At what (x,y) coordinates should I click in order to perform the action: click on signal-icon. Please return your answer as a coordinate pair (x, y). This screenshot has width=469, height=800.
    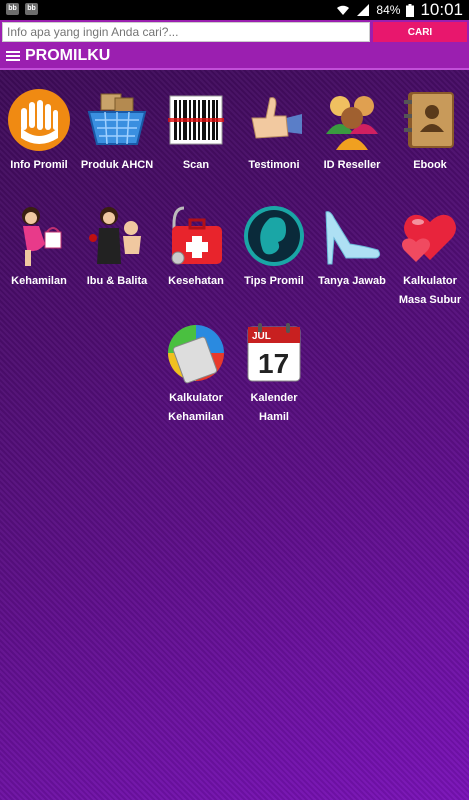
    Looking at the image, I should click on (363, 10).